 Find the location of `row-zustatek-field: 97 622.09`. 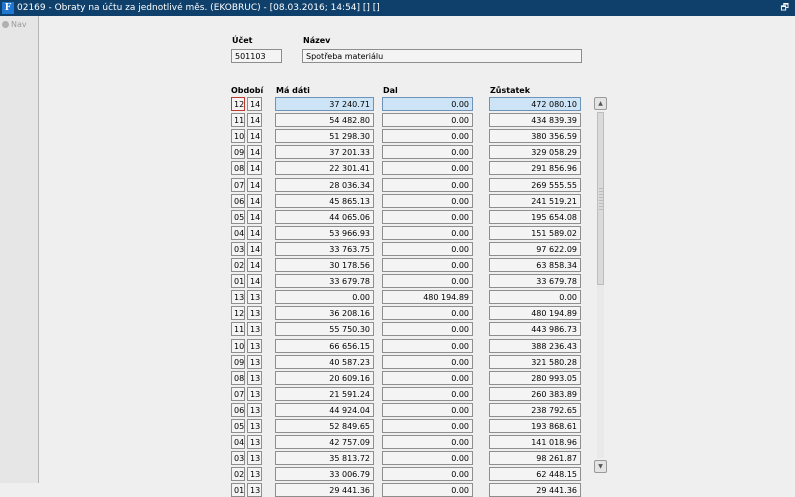

row-zustatek-field: 97 622.09 is located at coordinates (535, 249).